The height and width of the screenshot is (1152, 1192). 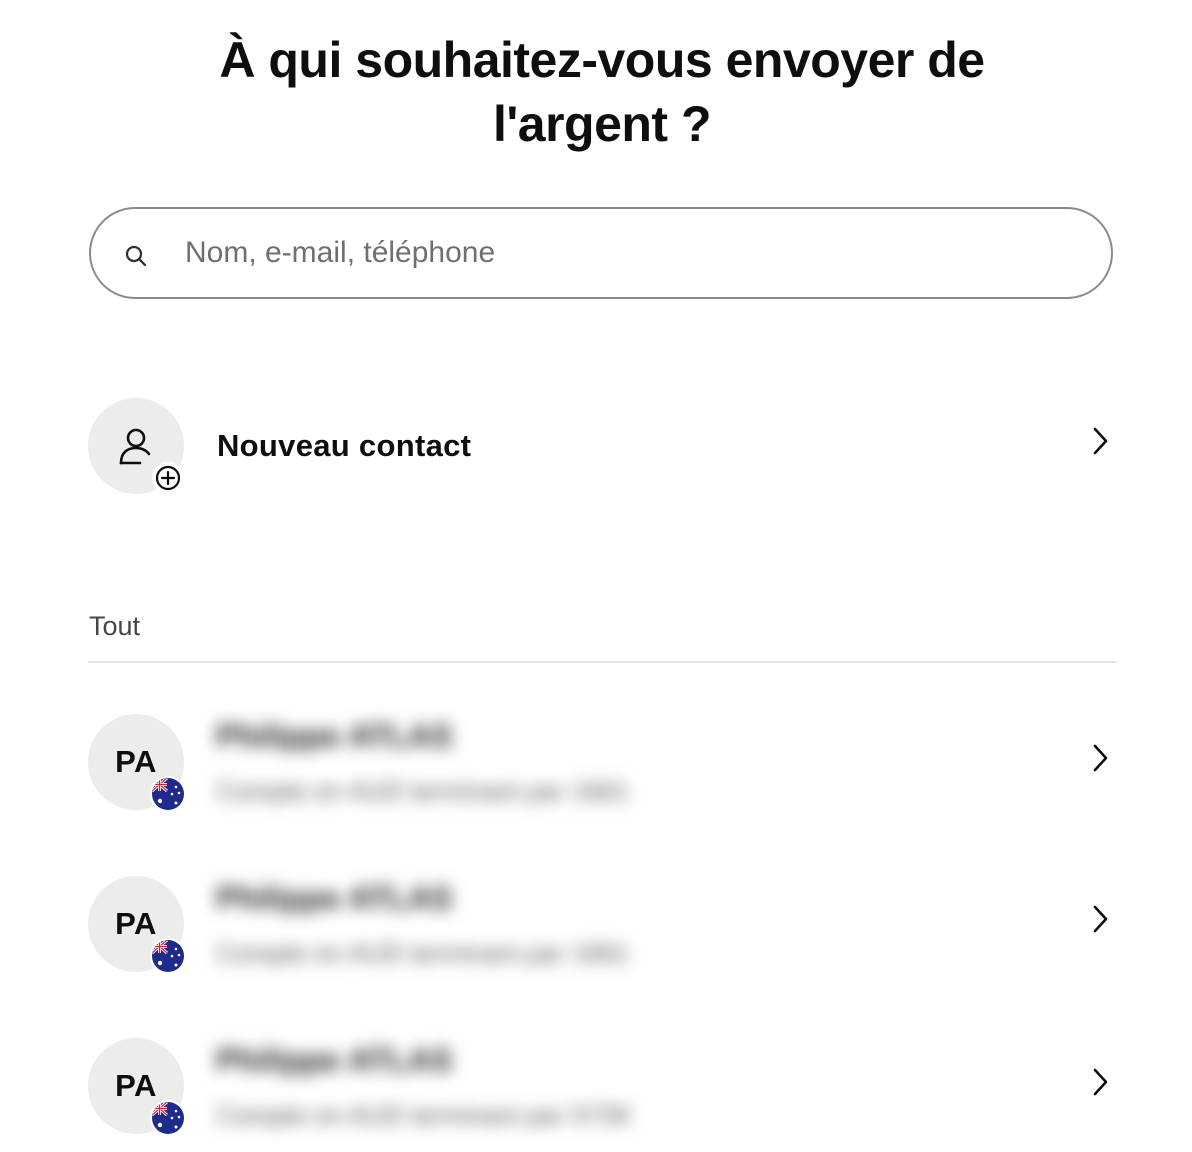 What do you see at coordinates (344, 445) in the screenshot?
I see `new-contact-label: Nouveau contact` at bounding box center [344, 445].